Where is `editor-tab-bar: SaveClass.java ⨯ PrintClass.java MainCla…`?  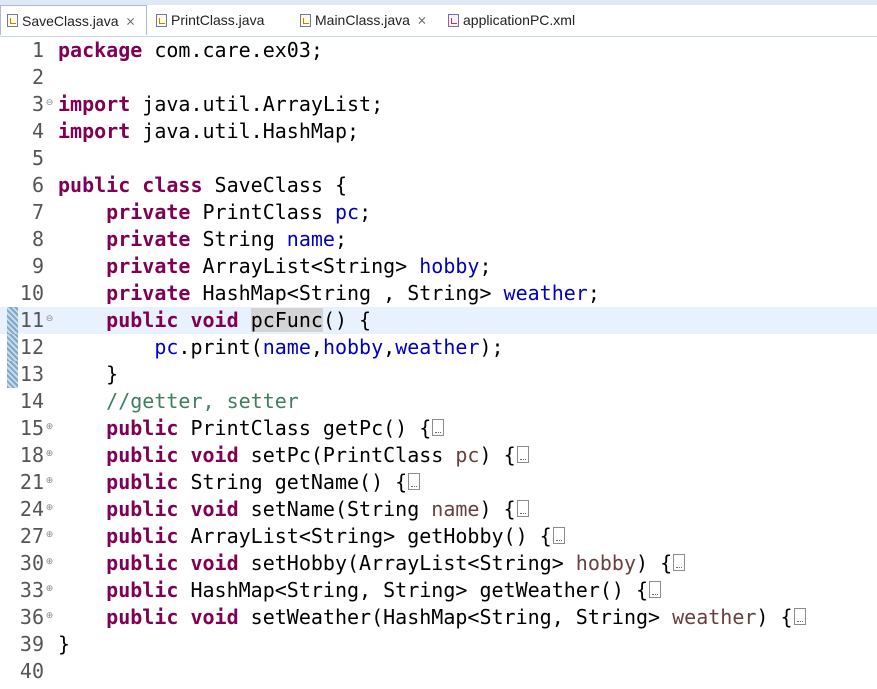
editor-tab-bar: SaveClass.java ⨯ PrintClass.java MainCla… is located at coordinates (438, 18).